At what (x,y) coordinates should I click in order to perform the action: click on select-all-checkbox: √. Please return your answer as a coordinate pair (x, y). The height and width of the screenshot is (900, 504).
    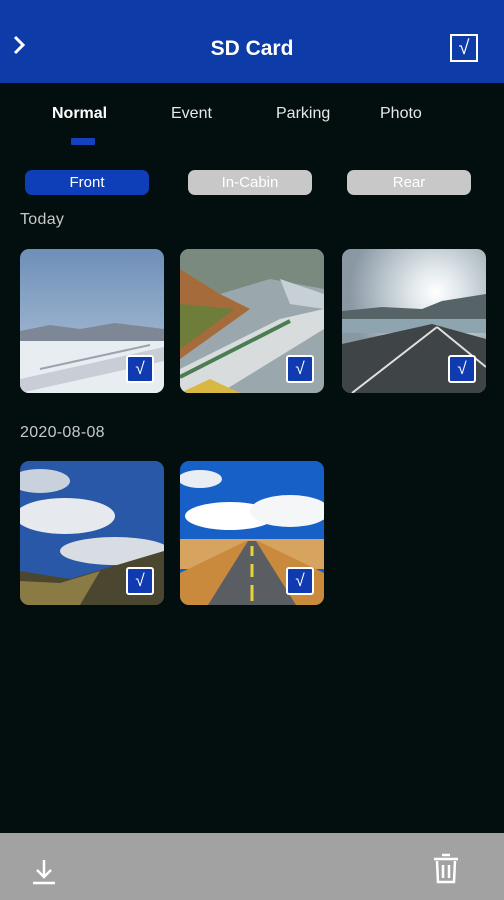
    Looking at the image, I should click on (464, 48).